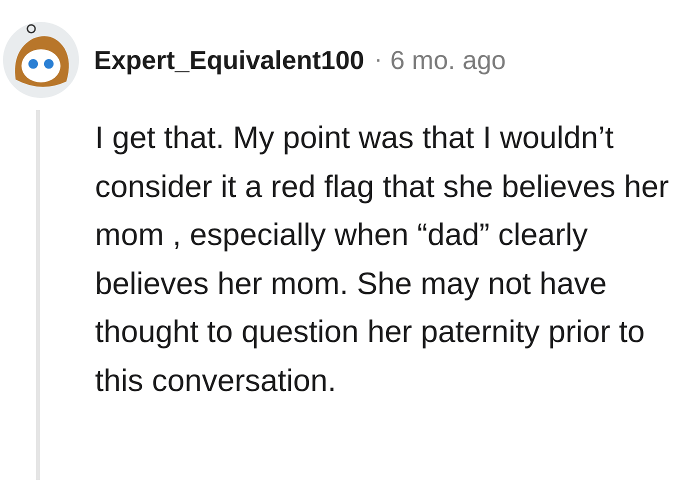 This screenshot has height=483, width=700. What do you see at coordinates (229, 60) in the screenshot?
I see `username: Expert_Equivalent100` at bounding box center [229, 60].